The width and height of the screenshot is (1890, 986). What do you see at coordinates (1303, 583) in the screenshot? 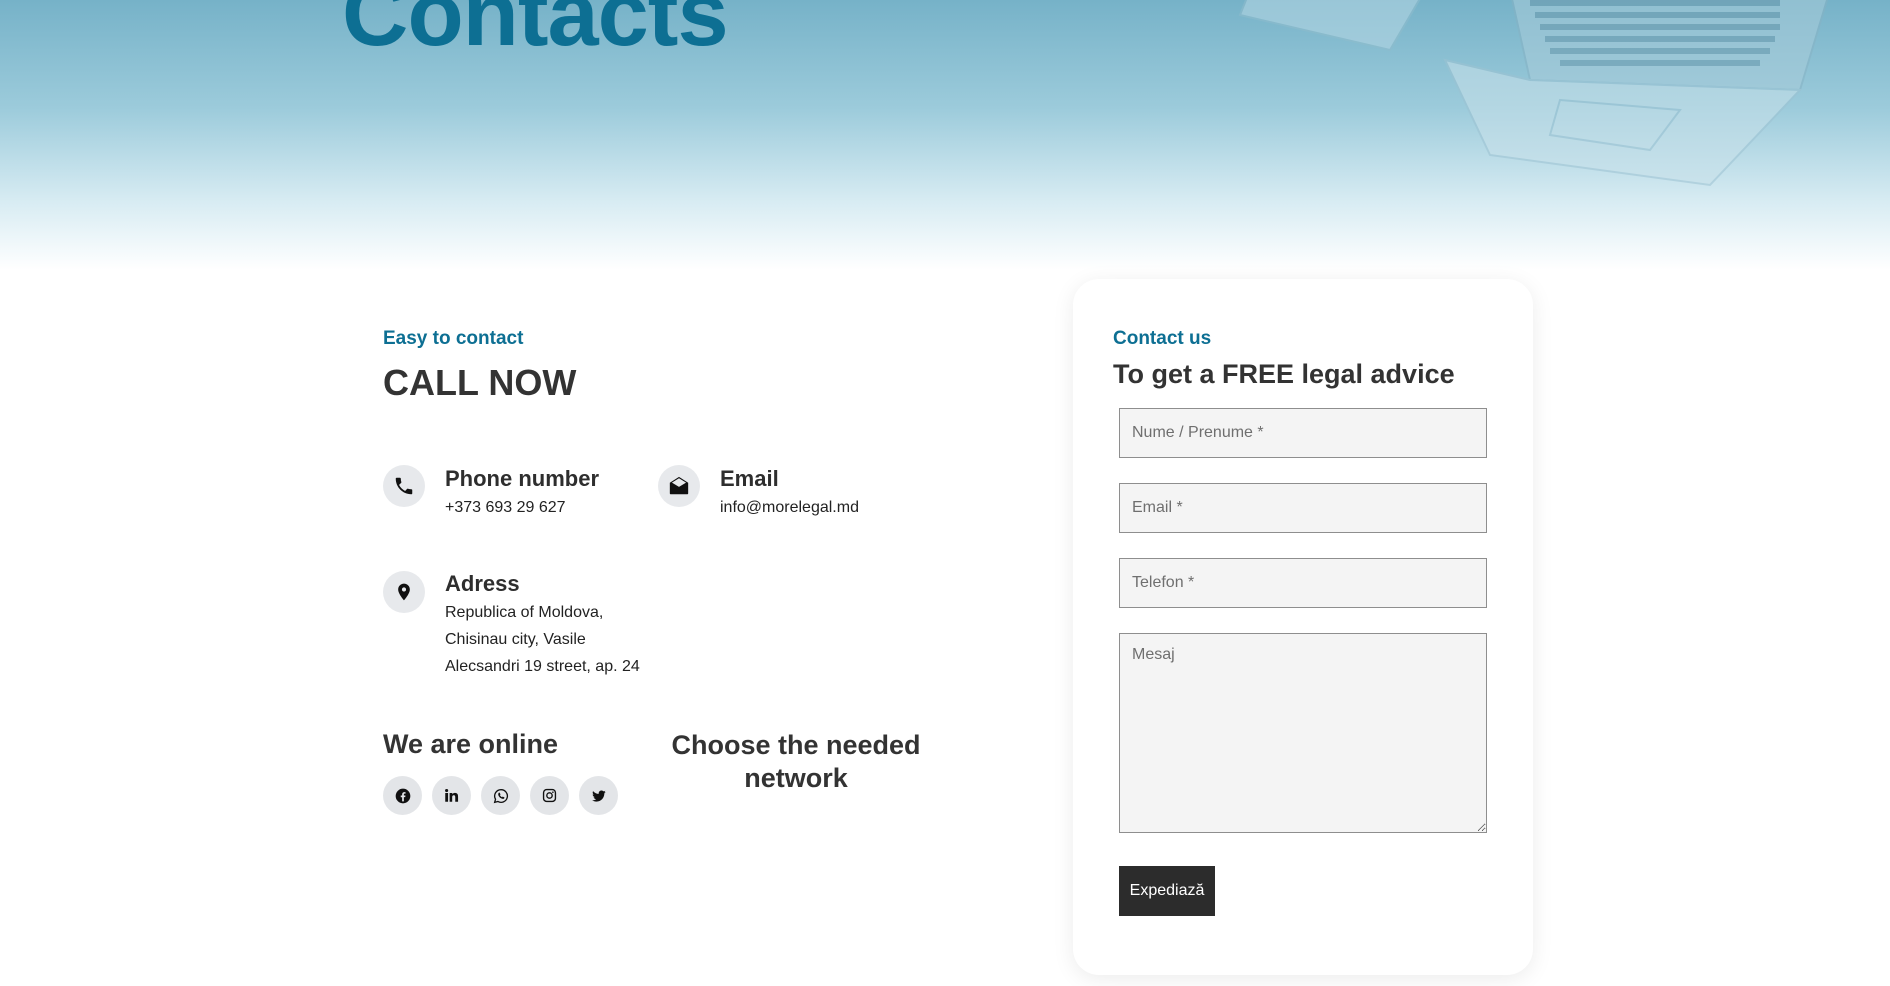
I see `phone-field` at bounding box center [1303, 583].